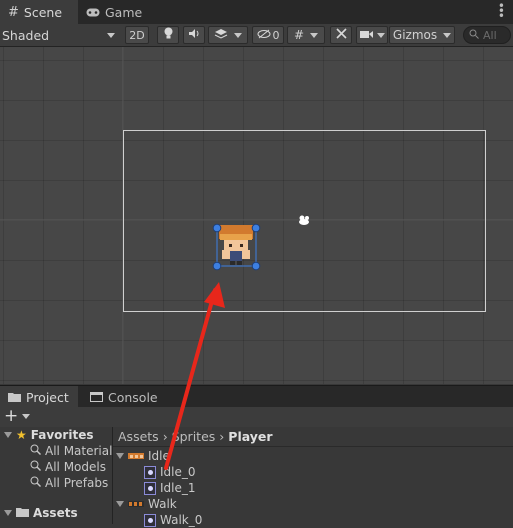 Image resolution: width=513 pixels, height=528 pixels. I want to click on tools-toggle-button, so click(341, 35).